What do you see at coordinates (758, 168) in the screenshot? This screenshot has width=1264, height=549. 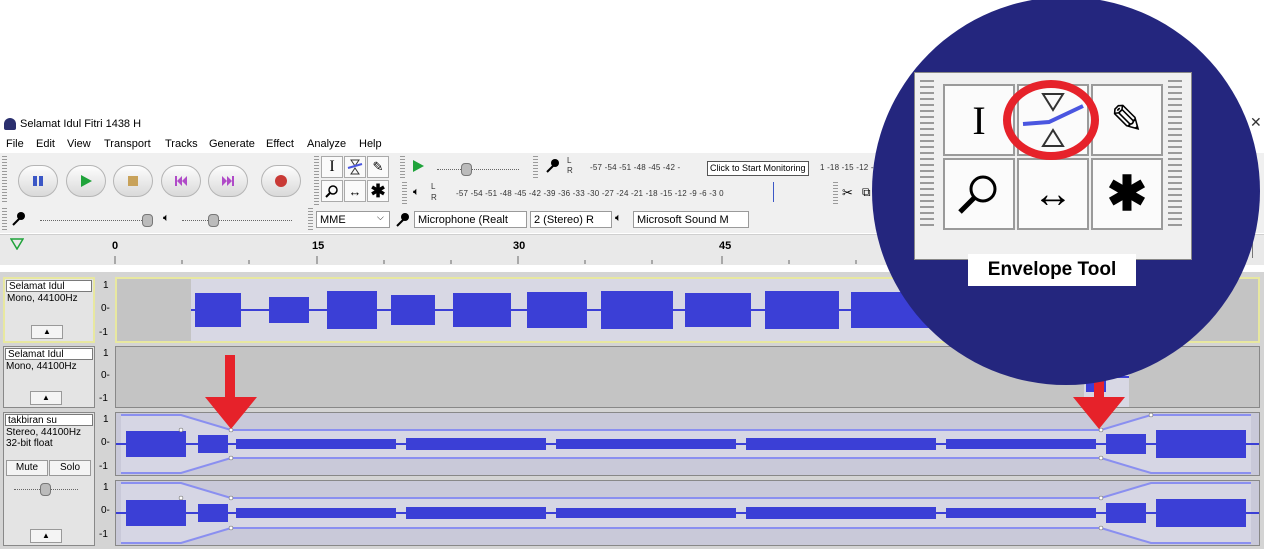 I see `record-meter-hint: Click to Start Monitoring` at bounding box center [758, 168].